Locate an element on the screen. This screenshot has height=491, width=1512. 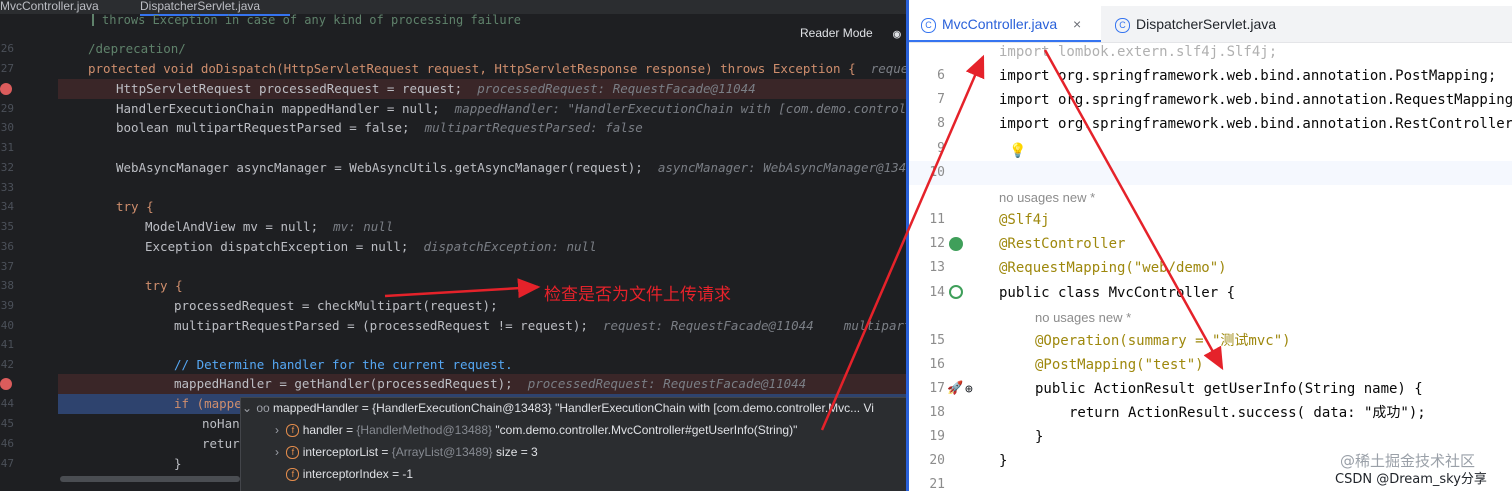
line-number: 19 is located at coordinates (937, 436).